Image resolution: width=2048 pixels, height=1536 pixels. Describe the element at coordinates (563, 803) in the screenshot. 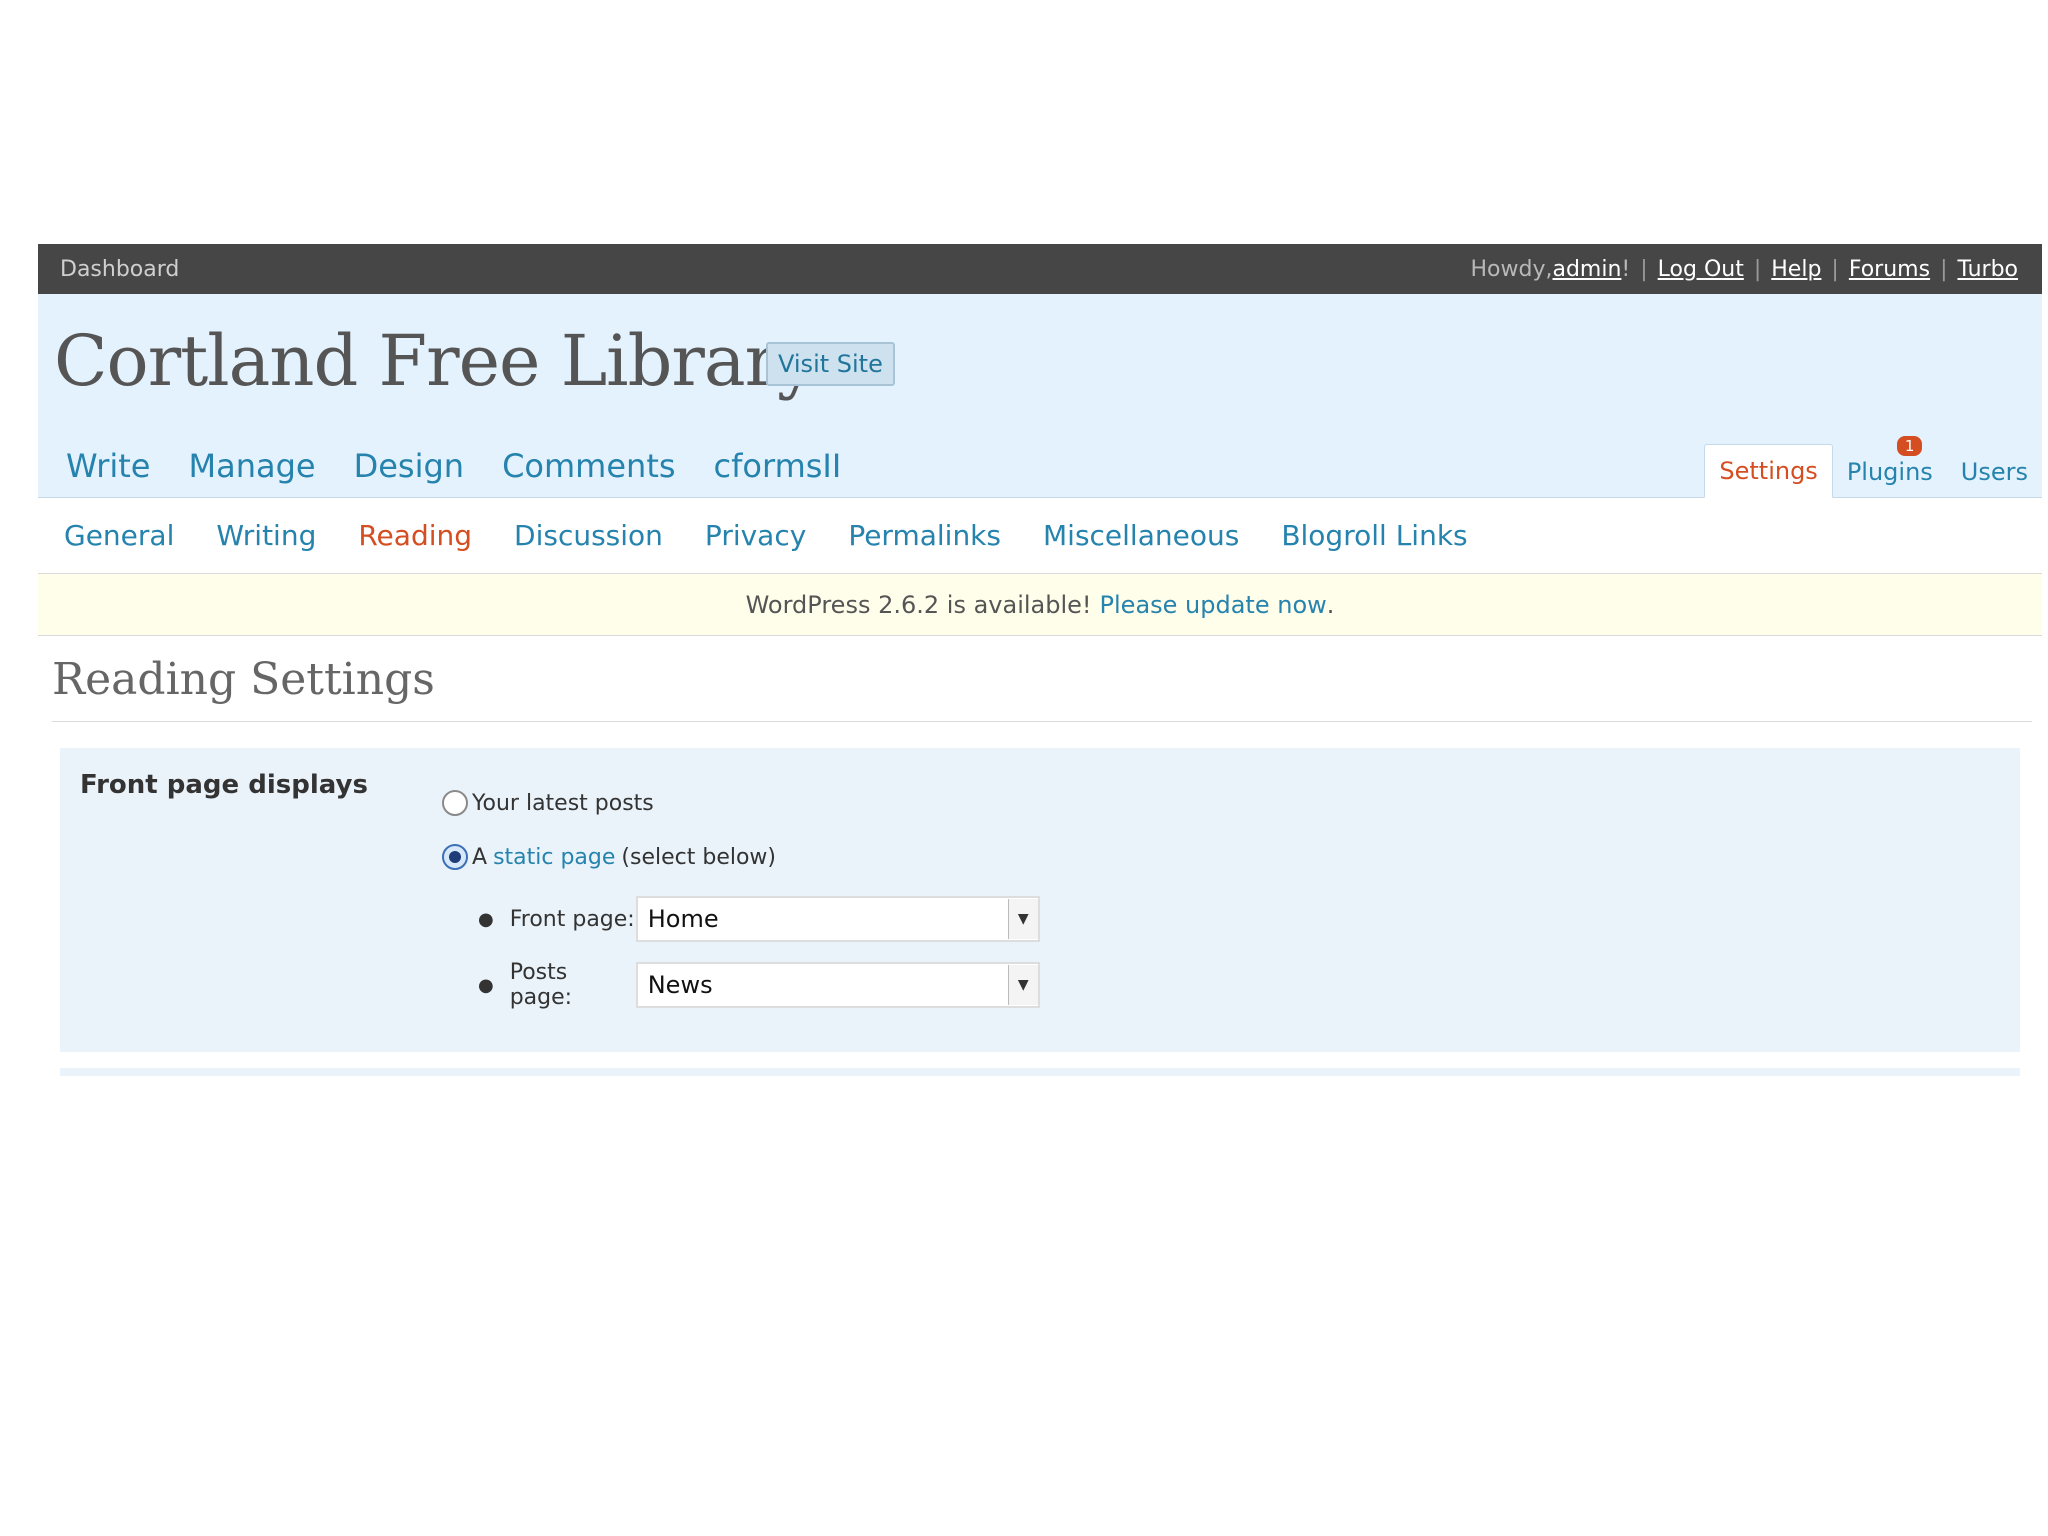

I see `latest-posts-label: Your latest posts` at that location.